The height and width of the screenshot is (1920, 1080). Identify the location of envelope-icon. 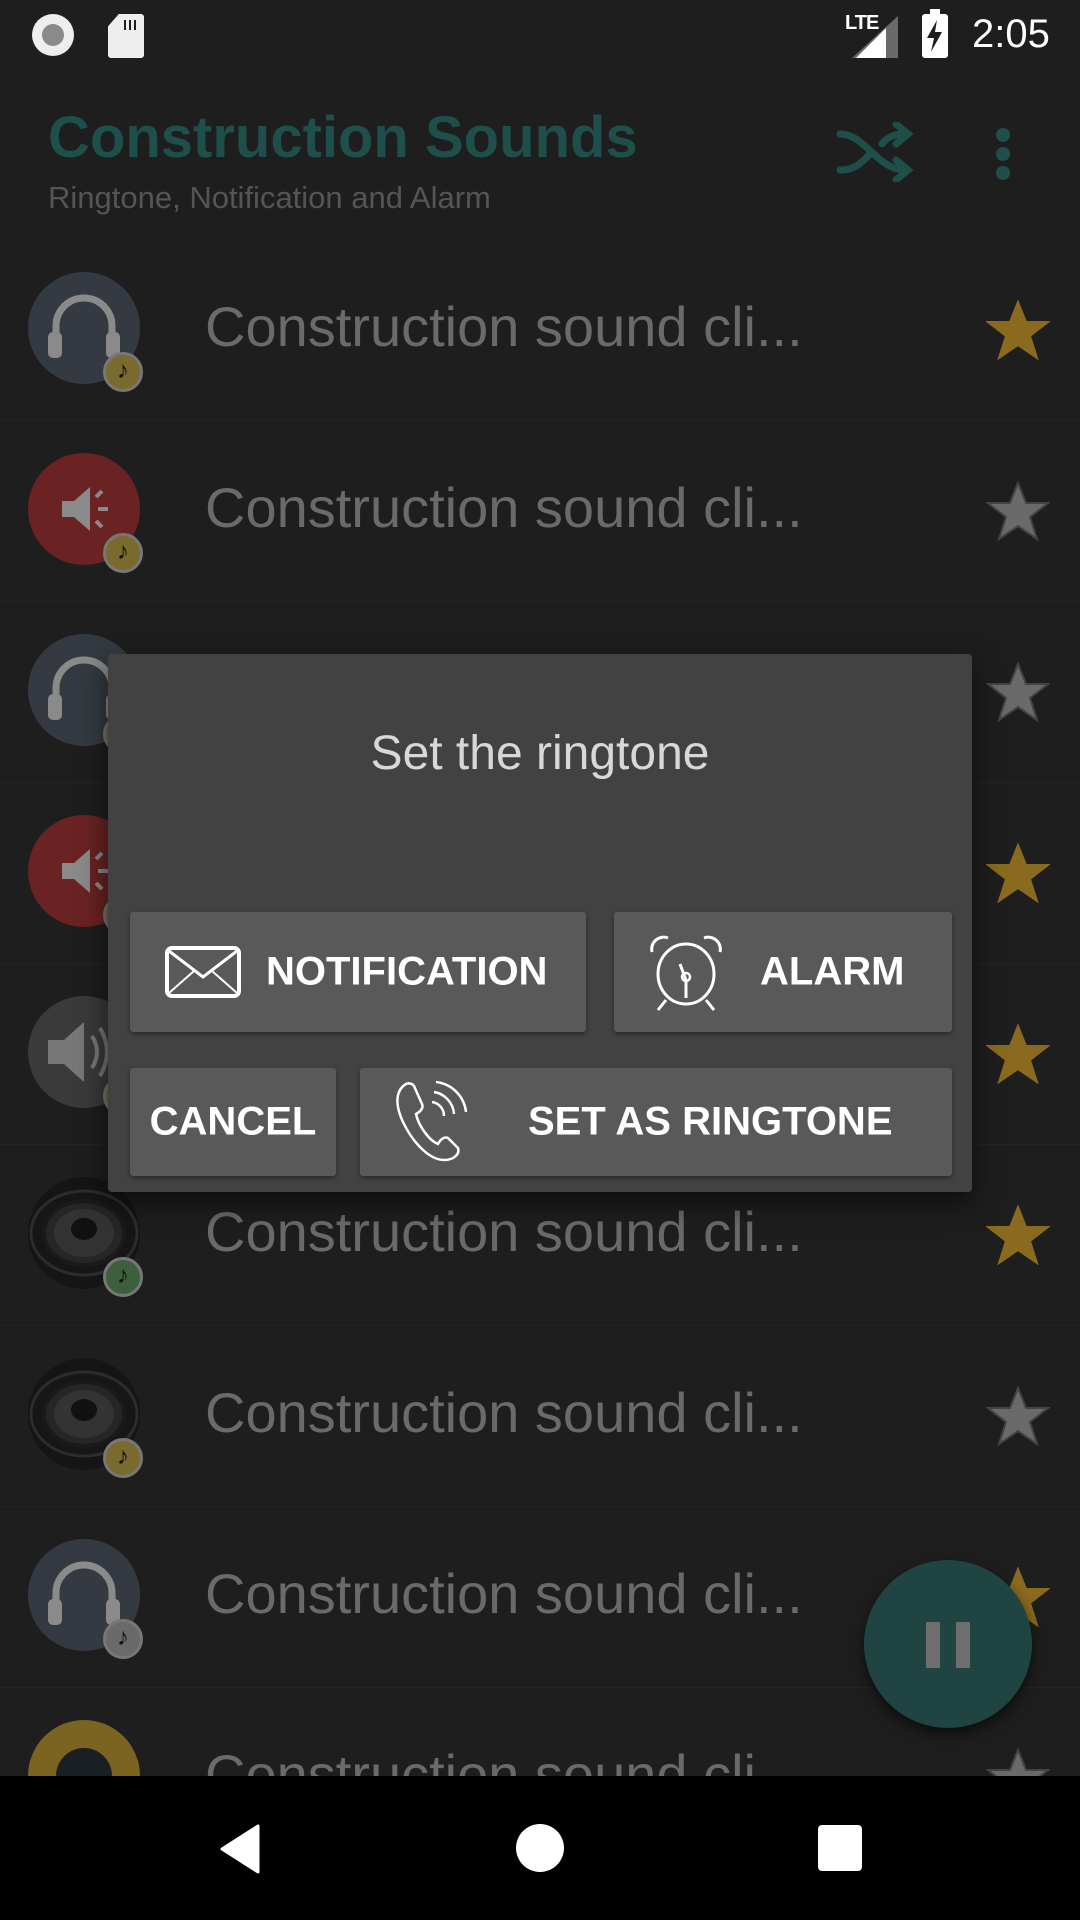
(203, 972).